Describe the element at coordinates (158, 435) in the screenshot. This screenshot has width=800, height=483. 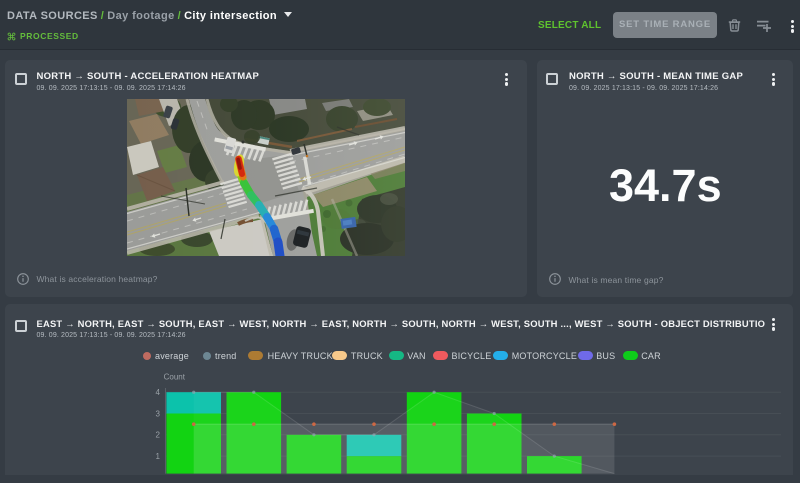
I see `svg-text: 2` at that location.